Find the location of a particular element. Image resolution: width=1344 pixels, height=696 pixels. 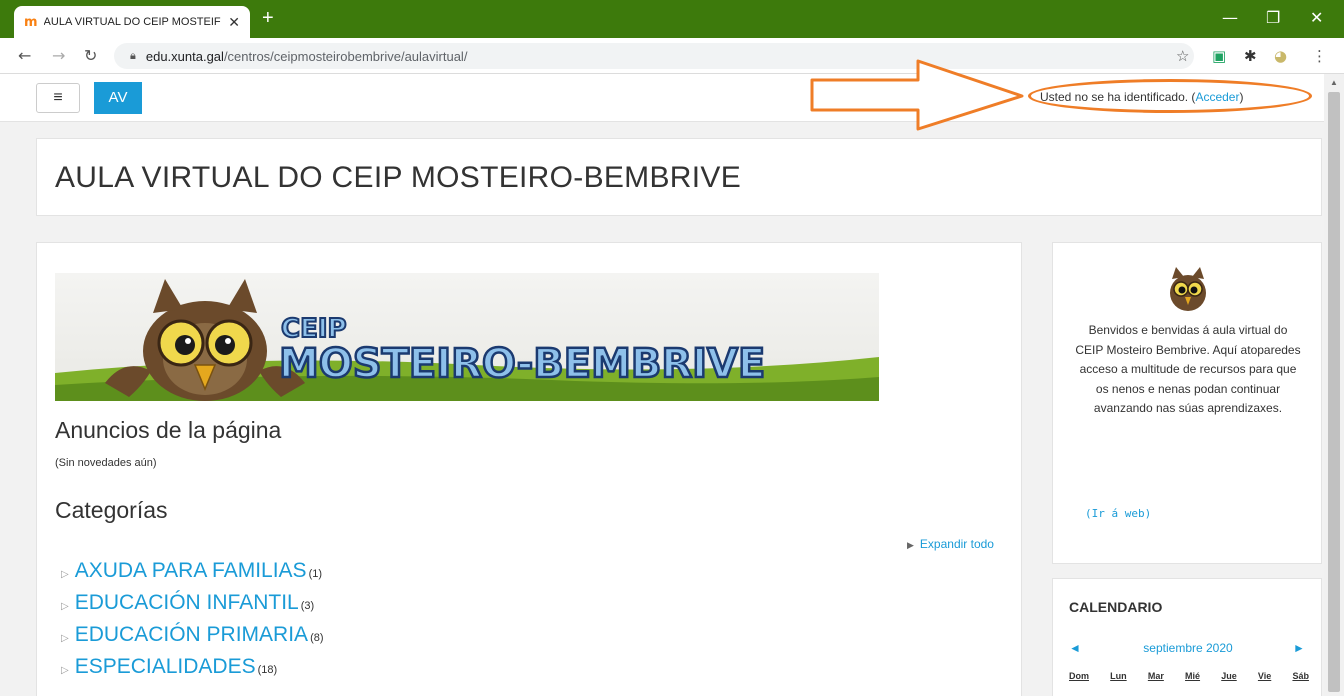

category-item: ▷ EDUCACIÓN INFANTIL (3) is located at coordinates (187, 603).